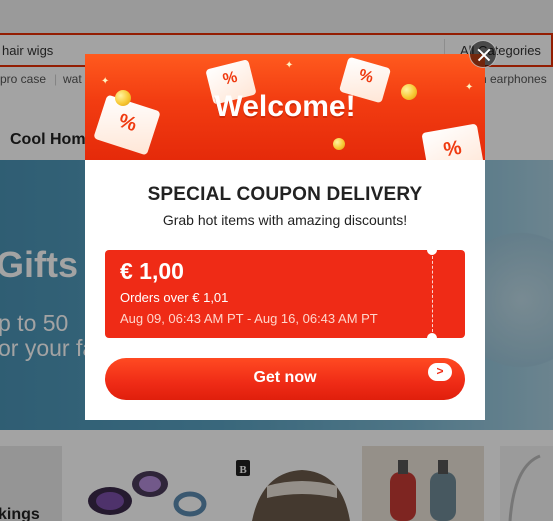  What do you see at coordinates (152, 271) in the screenshot?
I see `coupon-amount: € 1,00` at bounding box center [152, 271].